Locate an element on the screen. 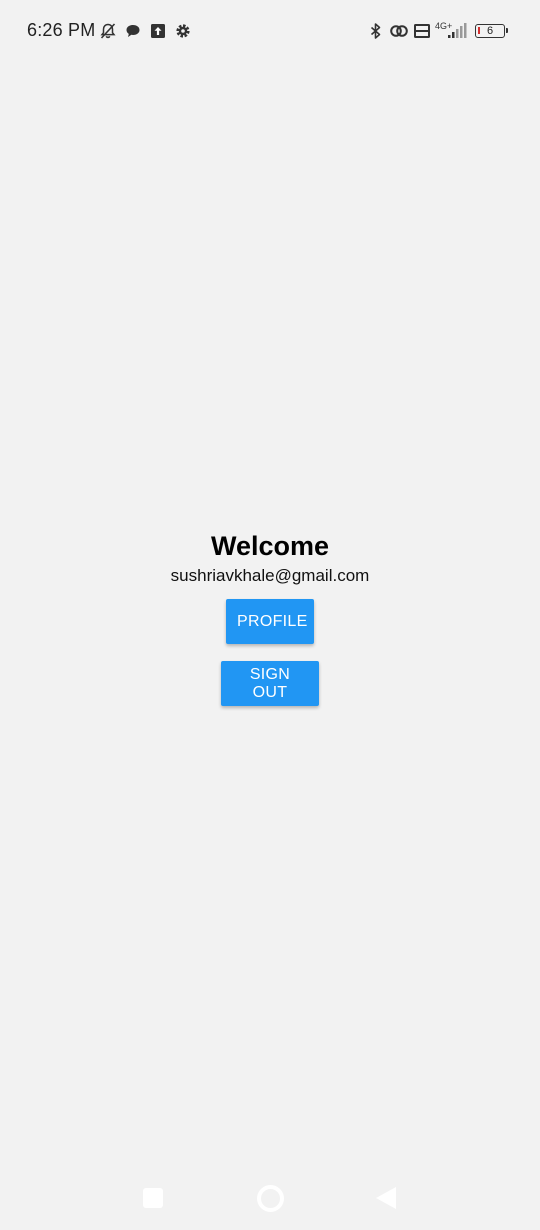 This screenshot has width=540, height=1230. link-icon is located at coordinates (399, 31).